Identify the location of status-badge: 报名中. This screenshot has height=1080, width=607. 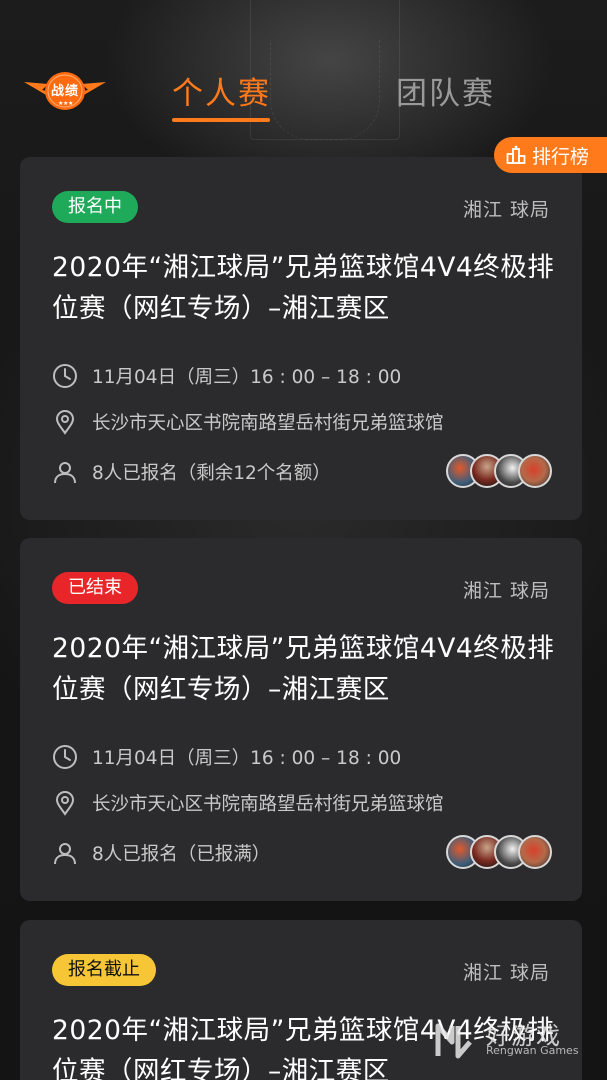
(95, 207).